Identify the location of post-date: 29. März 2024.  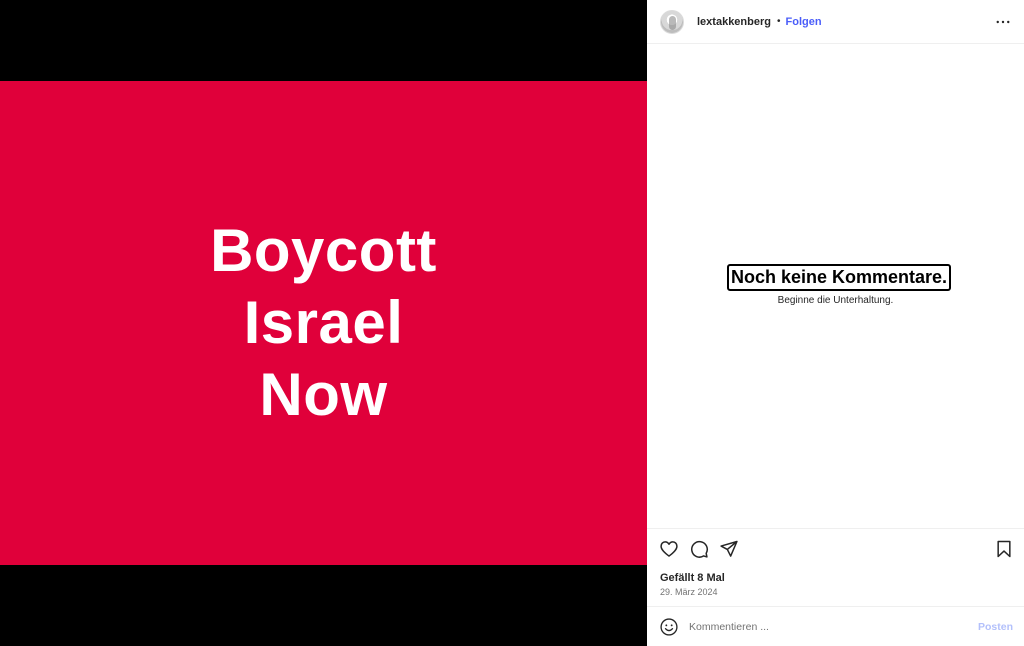
(689, 592).